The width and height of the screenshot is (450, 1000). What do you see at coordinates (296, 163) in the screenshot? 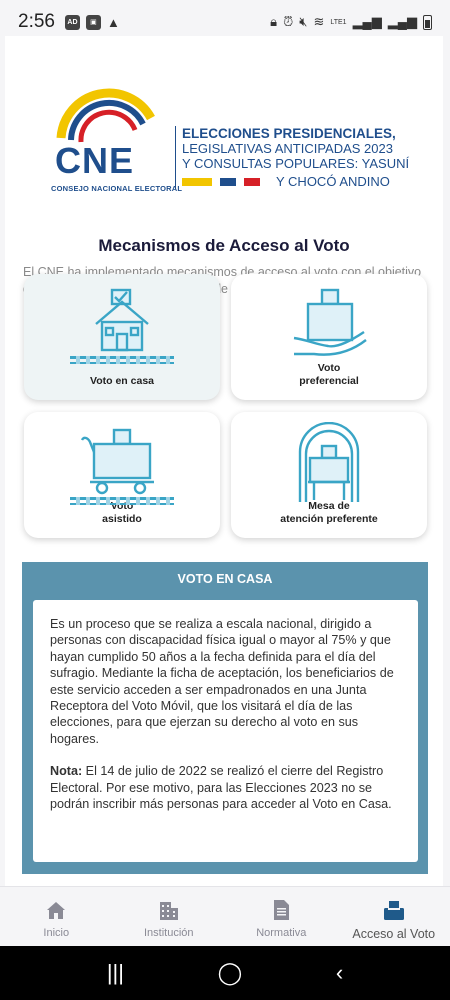
I see `elections-line-3: Y CONSULTAS POPULARES: YASUNÍ` at bounding box center [296, 163].